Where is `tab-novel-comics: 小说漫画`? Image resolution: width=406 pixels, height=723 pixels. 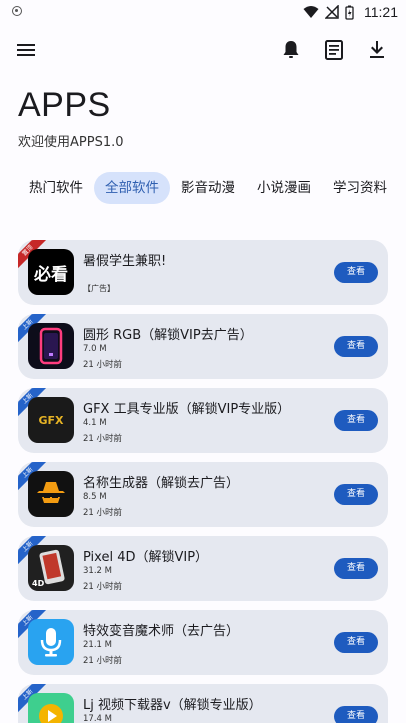
tab-novel-comics: 小说漫画 is located at coordinates (284, 188).